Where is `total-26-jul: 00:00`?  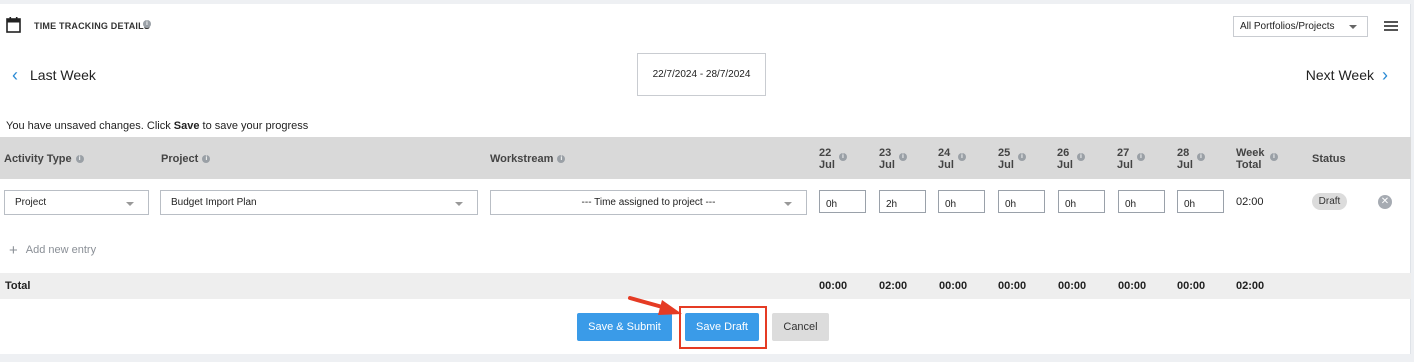 total-26-jul: 00:00 is located at coordinates (1072, 286).